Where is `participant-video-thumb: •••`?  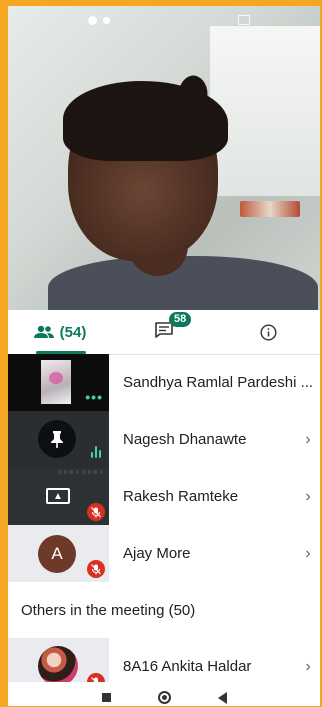 participant-video-thumb: ••• is located at coordinates (58, 382).